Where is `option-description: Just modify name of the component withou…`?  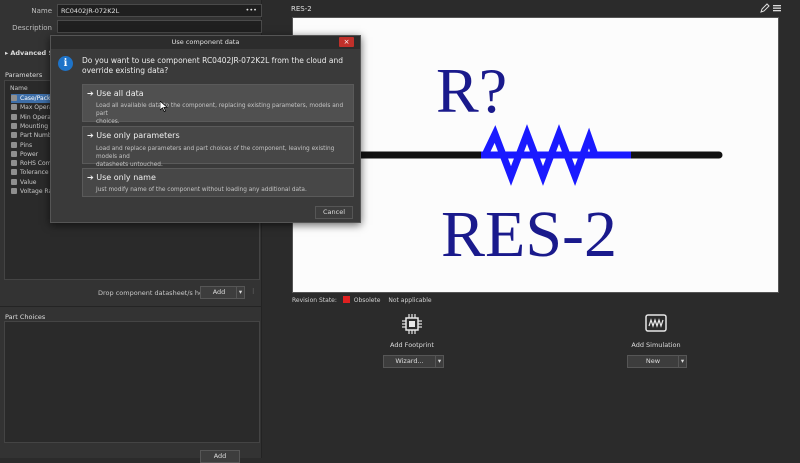 option-description: Just modify name of the component withou… is located at coordinates (201, 190).